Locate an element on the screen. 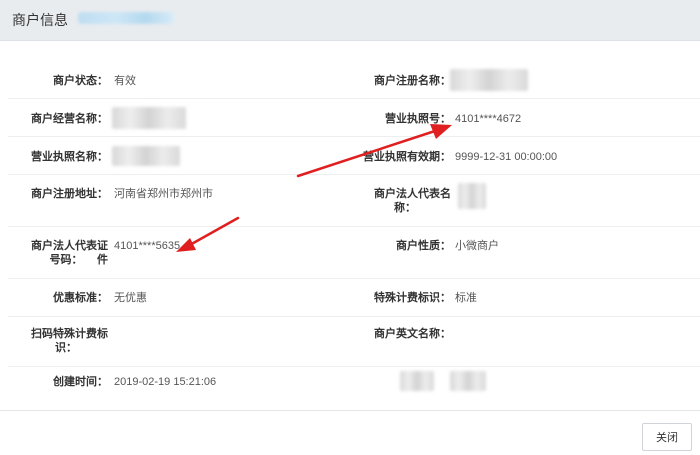 The height and width of the screenshot is (455, 700). redacted-license-name is located at coordinates (146, 156).